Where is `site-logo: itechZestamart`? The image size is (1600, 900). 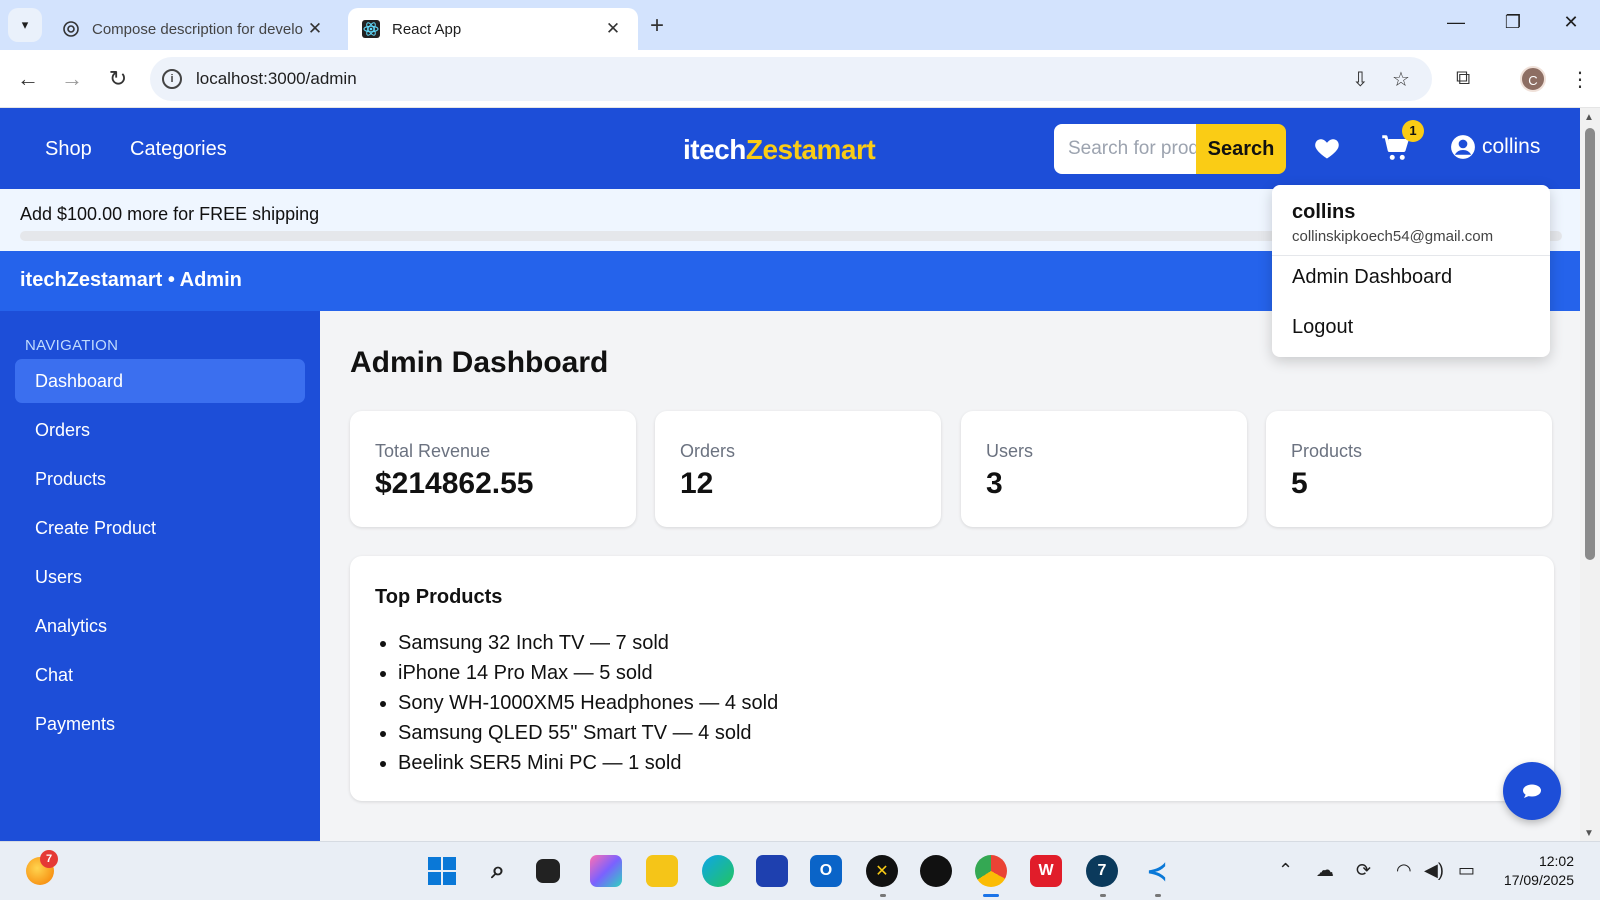
site-logo: itechZestamart is located at coordinates (779, 150).